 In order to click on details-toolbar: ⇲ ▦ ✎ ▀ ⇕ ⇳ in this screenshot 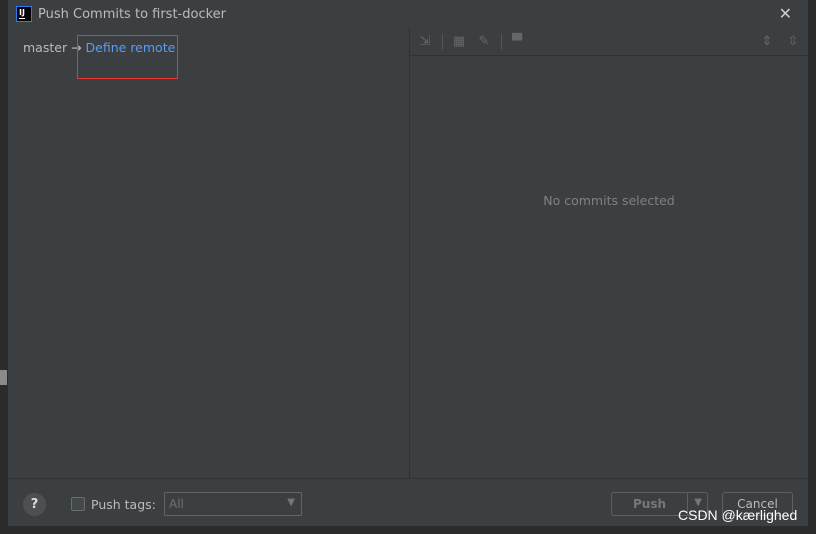, I will do `click(609, 42)`.